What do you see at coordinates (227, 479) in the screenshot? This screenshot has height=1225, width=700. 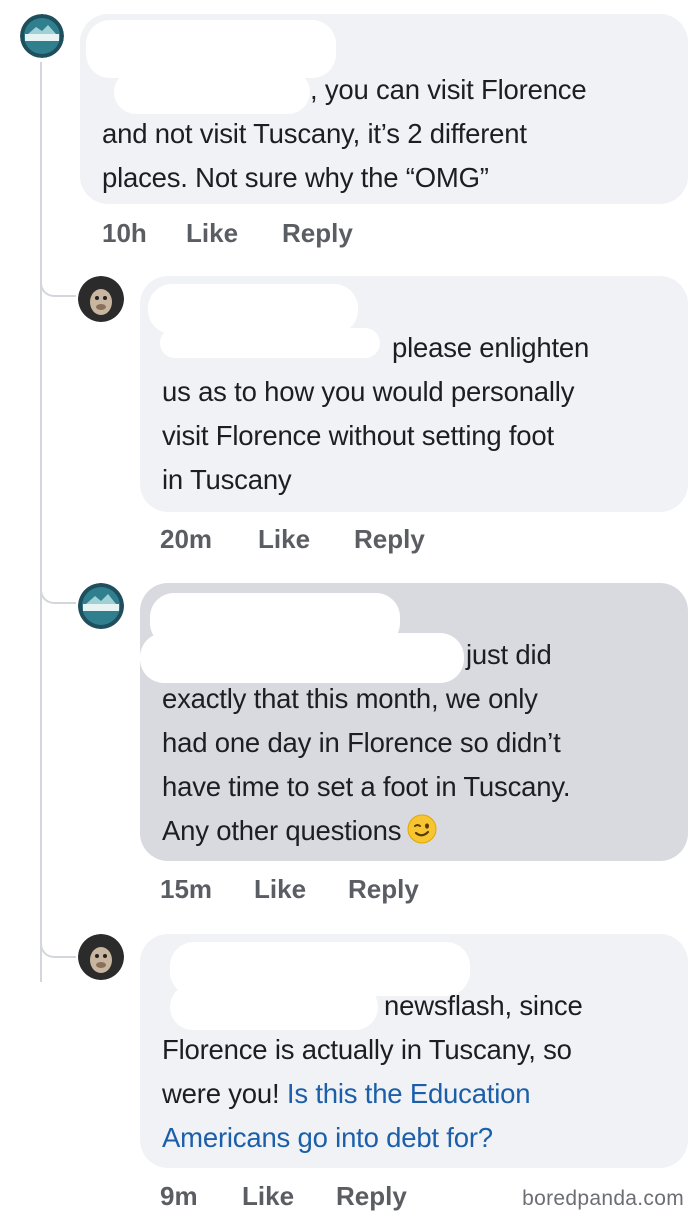 I see `comment-text-line: in Tuscany` at bounding box center [227, 479].